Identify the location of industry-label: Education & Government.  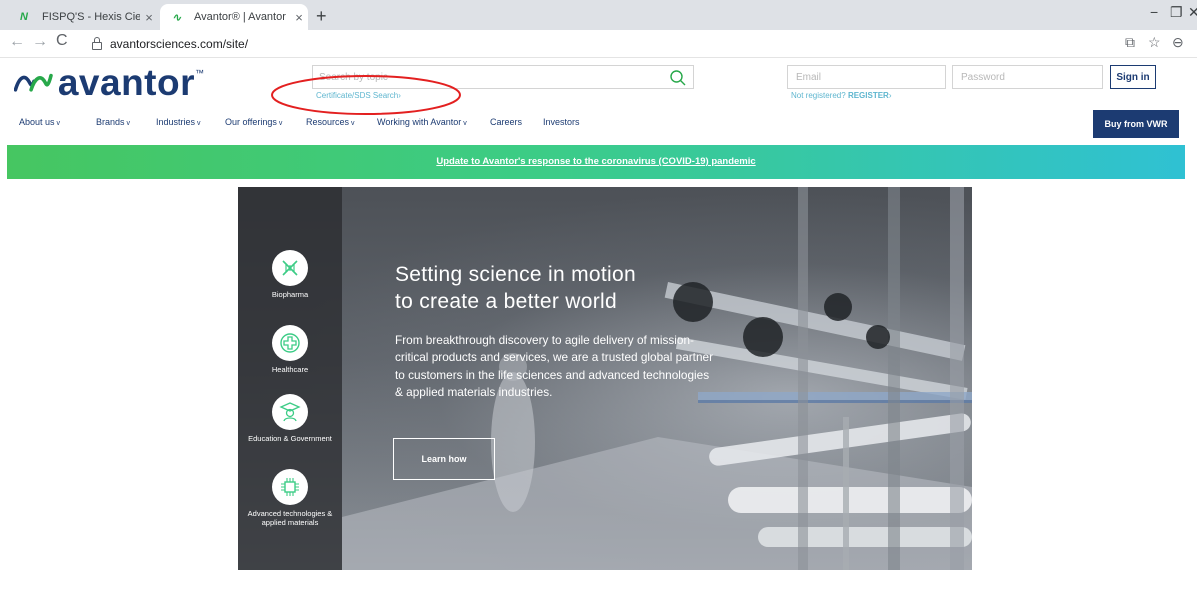
(290, 438).